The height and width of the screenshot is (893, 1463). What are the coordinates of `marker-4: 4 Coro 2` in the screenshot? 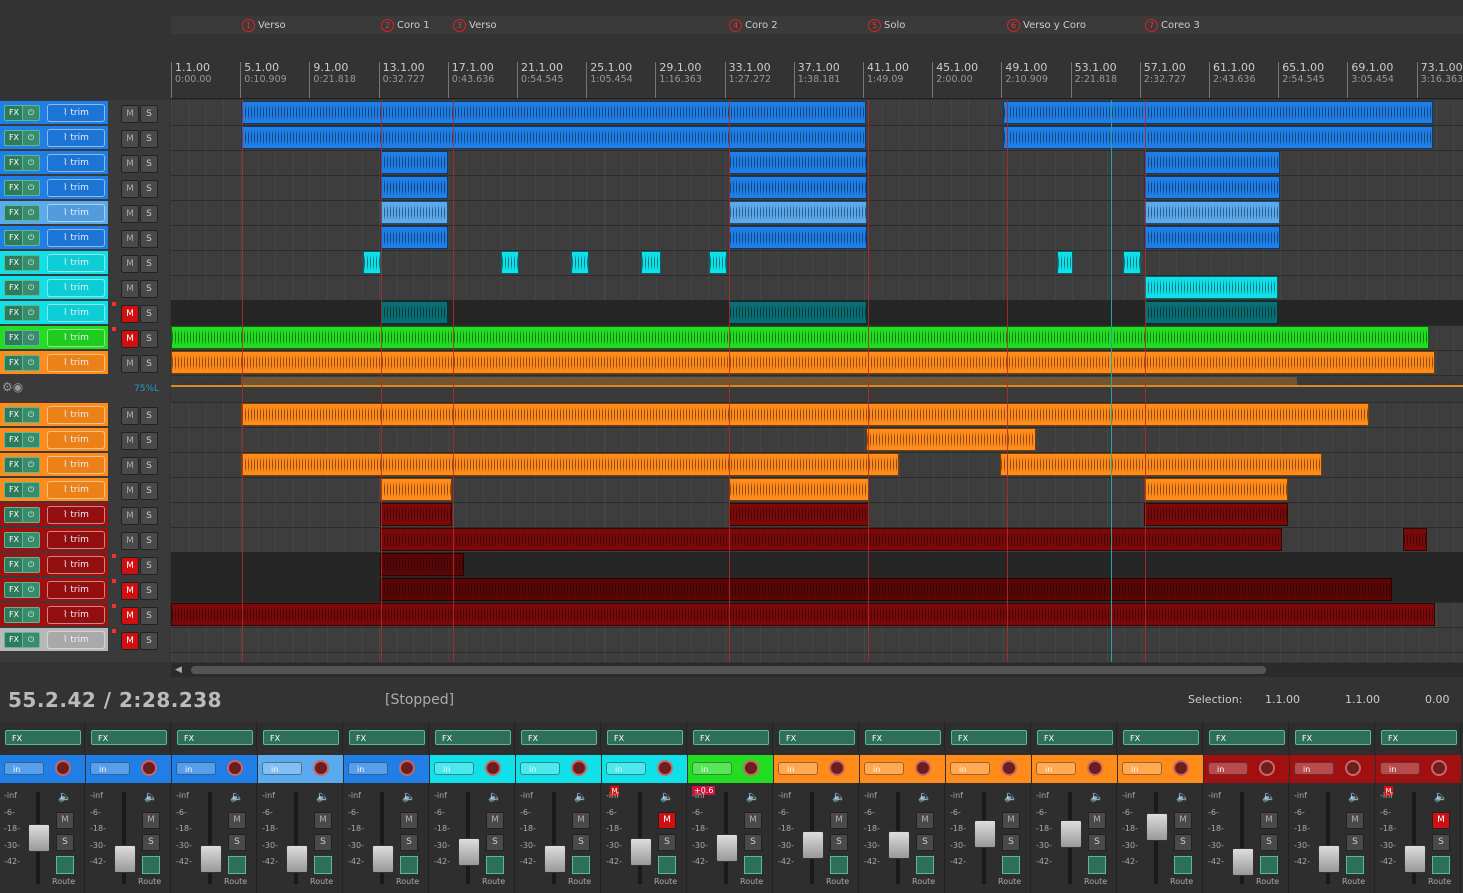 It's located at (753, 25).